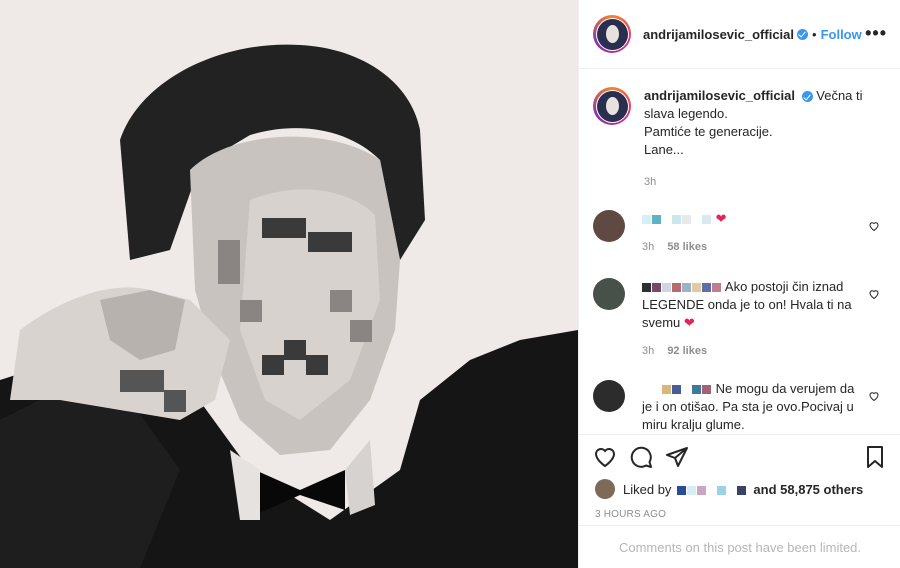 The width and height of the screenshot is (900, 568). I want to click on caption-avatar-ring, so click(612, 106).